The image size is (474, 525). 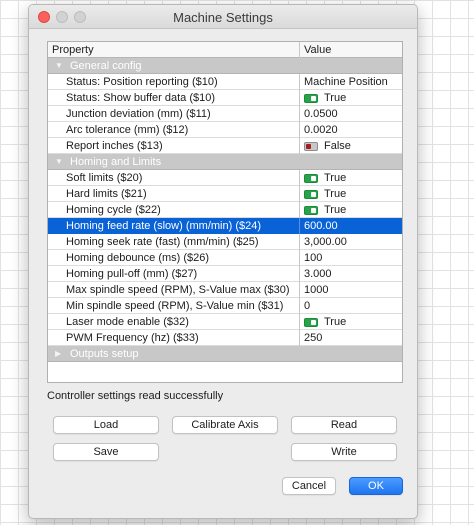 What do you see at coordinates (116, 162) in the screenshot?
I see `group-label: Homing and Limits` at bounding box center [116, 162].